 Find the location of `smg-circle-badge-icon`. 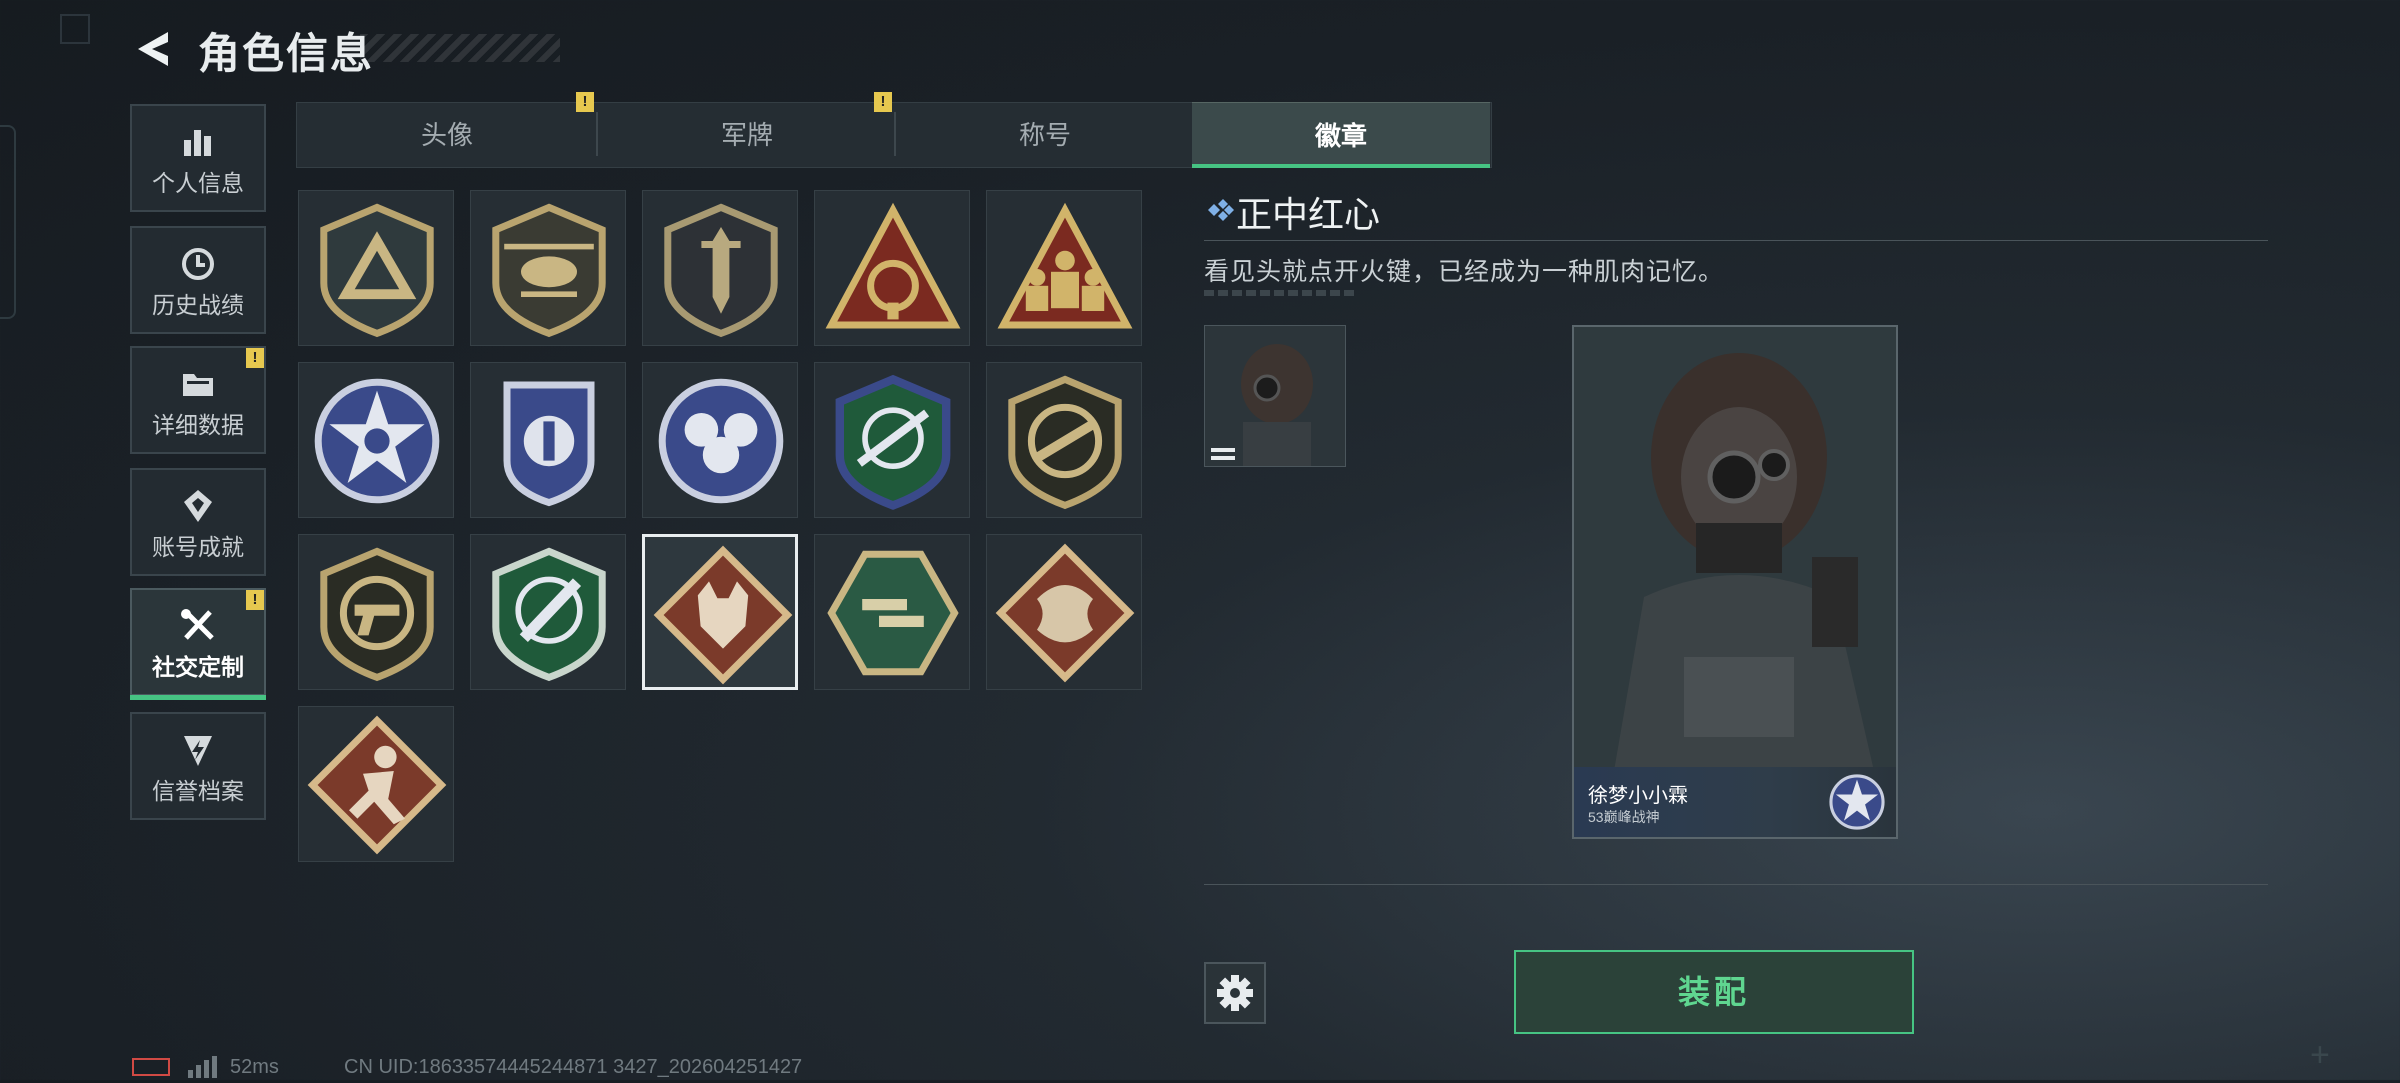

smg-circle-badge-icon is located at coordinates (1065, 442).